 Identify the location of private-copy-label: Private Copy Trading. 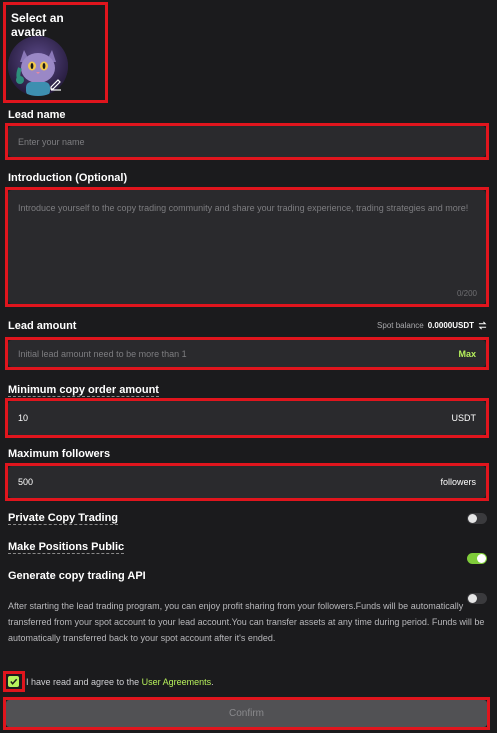
(63, 518).